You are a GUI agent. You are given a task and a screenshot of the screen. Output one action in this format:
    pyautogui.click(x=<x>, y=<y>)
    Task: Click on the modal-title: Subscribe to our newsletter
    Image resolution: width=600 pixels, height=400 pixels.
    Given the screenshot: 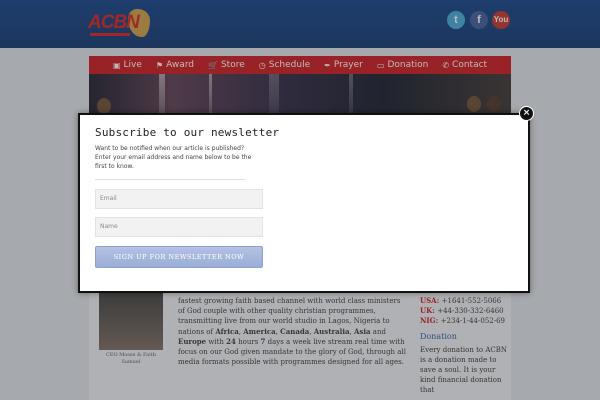 What is the action you would take?
    pyautogui.click(x=187, y=132)
    